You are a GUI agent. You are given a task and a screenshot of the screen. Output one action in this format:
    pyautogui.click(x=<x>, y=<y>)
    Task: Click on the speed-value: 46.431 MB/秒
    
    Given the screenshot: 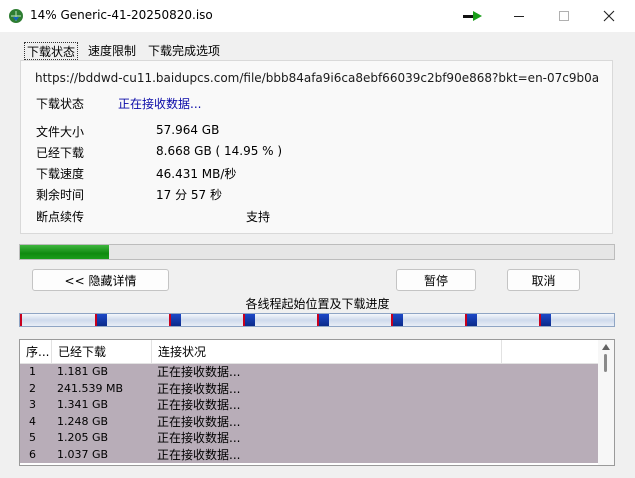 What is the action you would take?
    pyautogui.click(x=196, y=174)
    